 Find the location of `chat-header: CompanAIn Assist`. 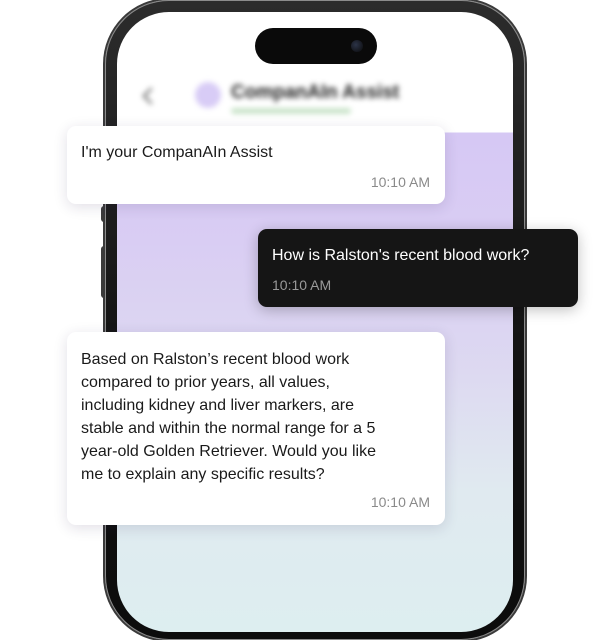

chat-header: CompanAIn Assist is located at coordinates (315, 97).